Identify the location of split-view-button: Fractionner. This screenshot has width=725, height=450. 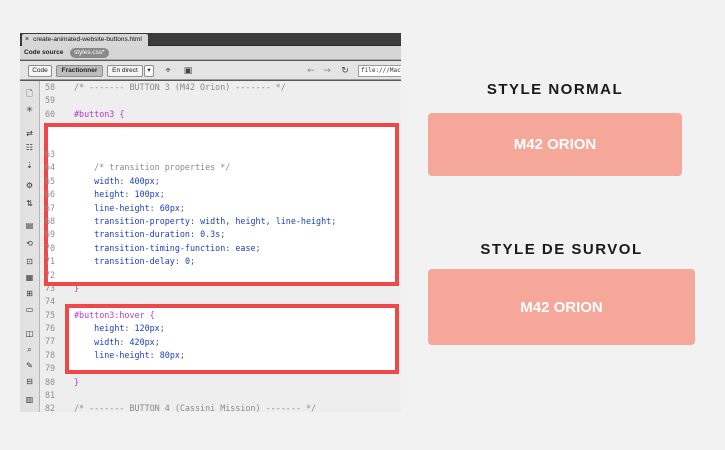
(79, 71).